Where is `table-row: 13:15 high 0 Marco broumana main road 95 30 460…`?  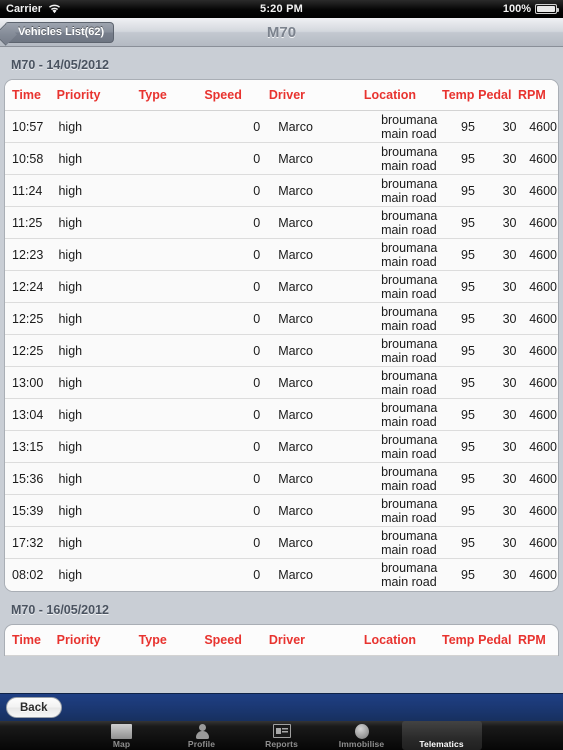 table-row: 13:15 high 0 Marco broumana main road 95 30 460… is located at coordinates (281, 447).